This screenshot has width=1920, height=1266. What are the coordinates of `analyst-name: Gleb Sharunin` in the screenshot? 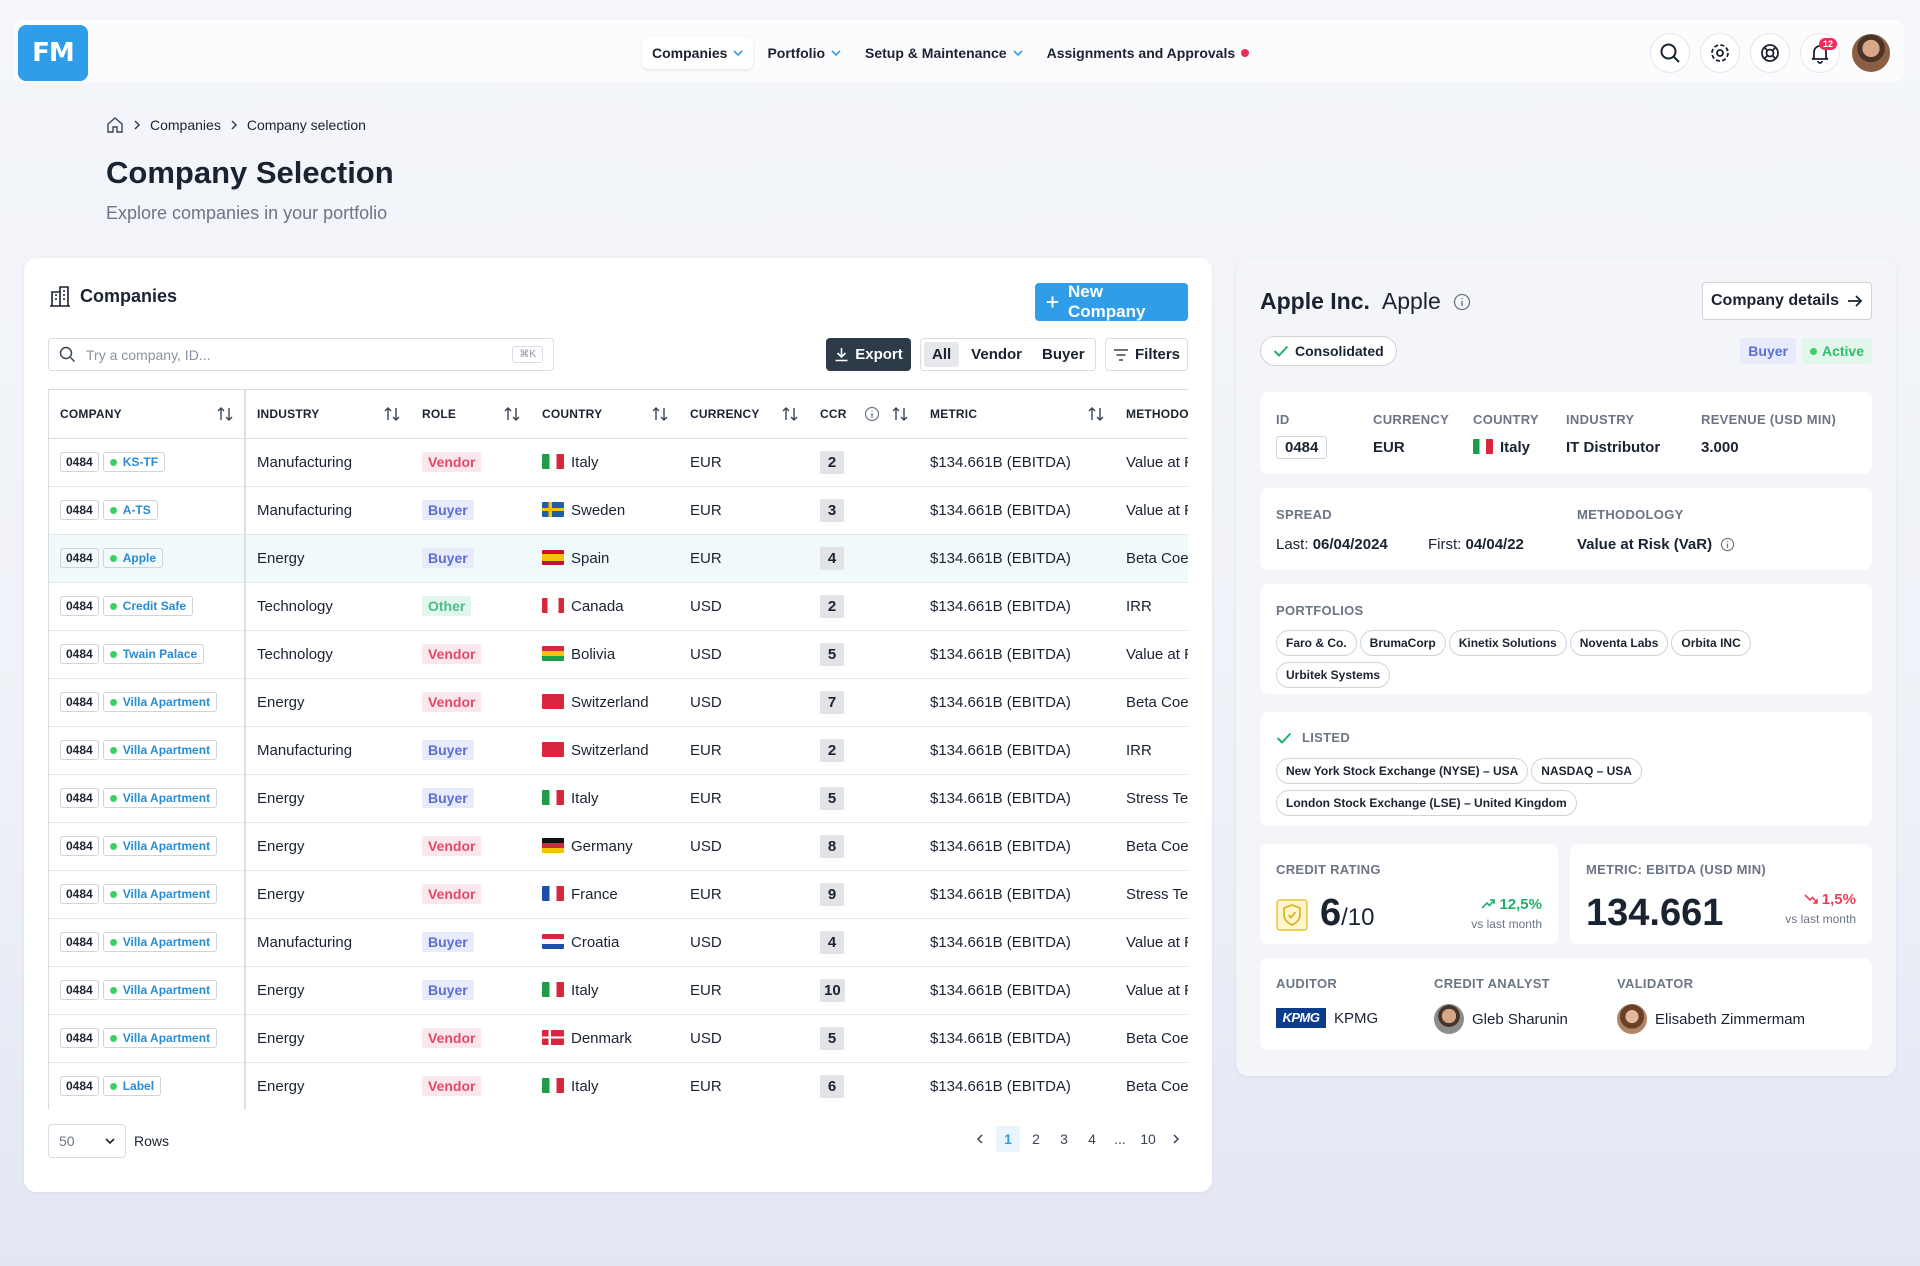 It's located at (1520, 1019).